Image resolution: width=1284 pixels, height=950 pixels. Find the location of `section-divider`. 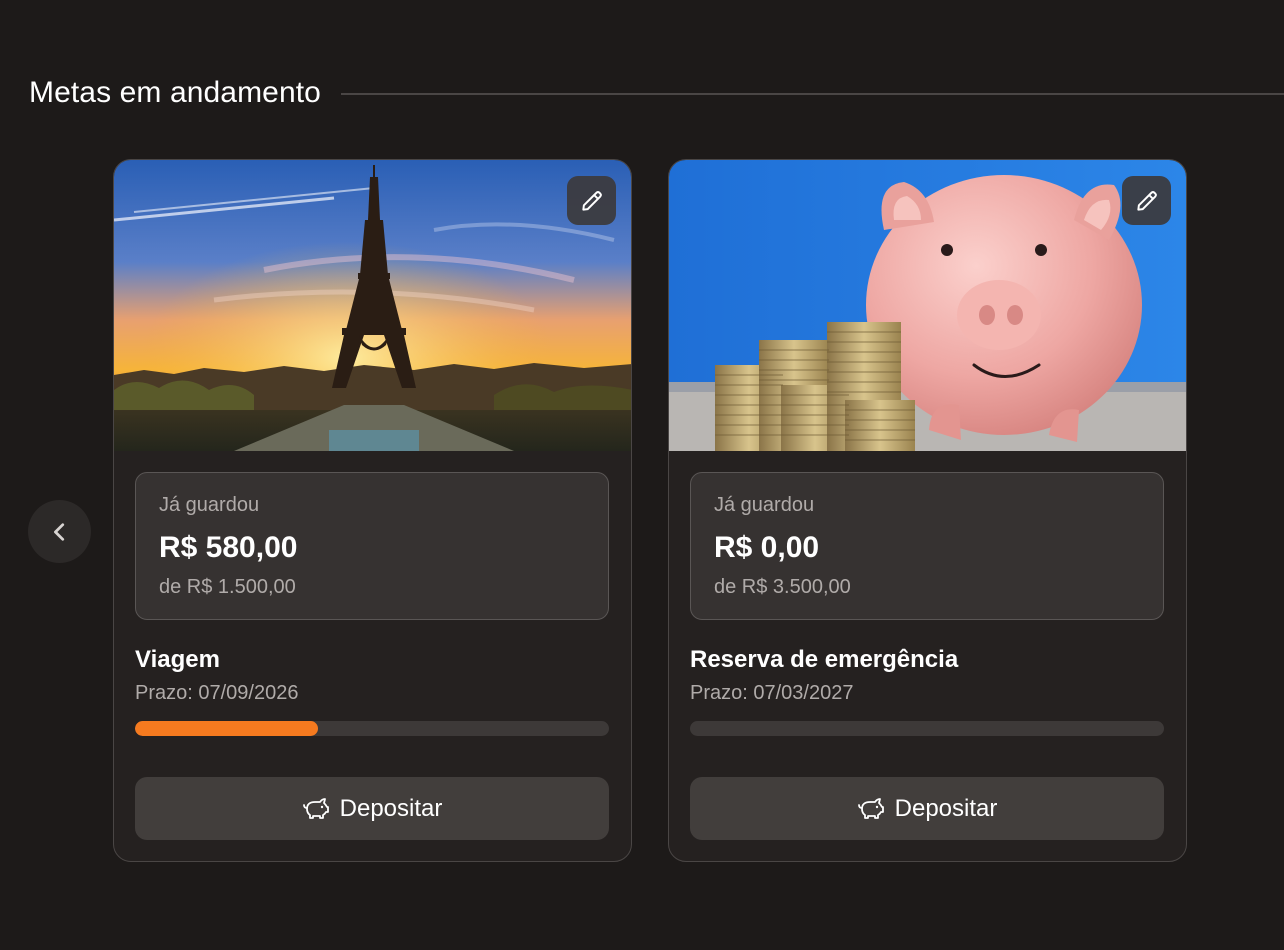

section-divider is located at coordinates (812, 94).